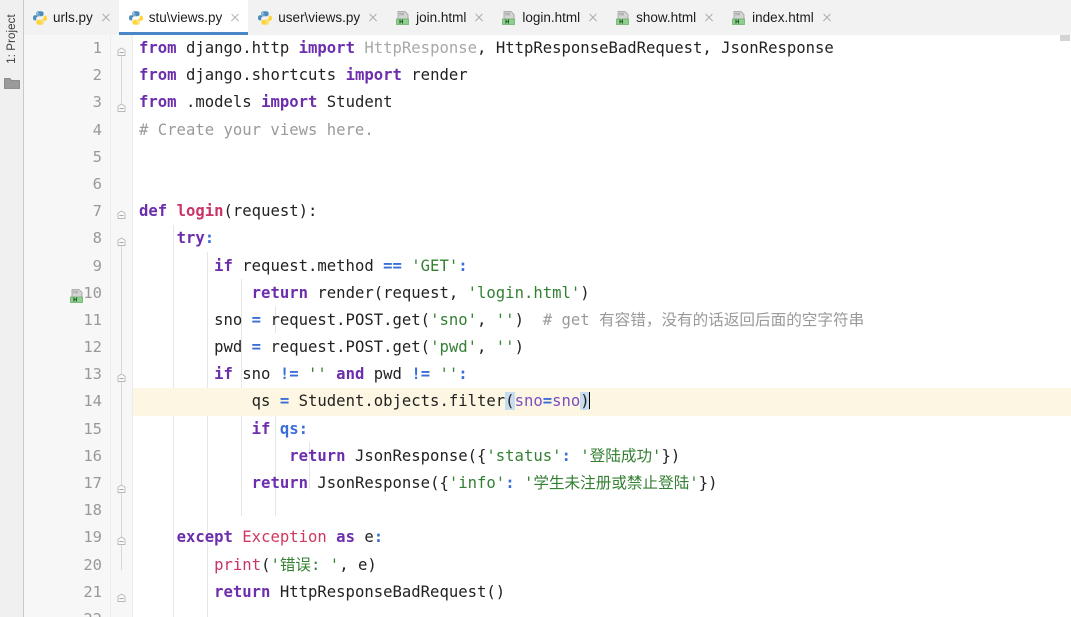 This screenshot has width=1071, height=617. What do you see at coordinates (92, 564) in the screenshot?
I see `line-number: 20` at bounding box center [92, 564].